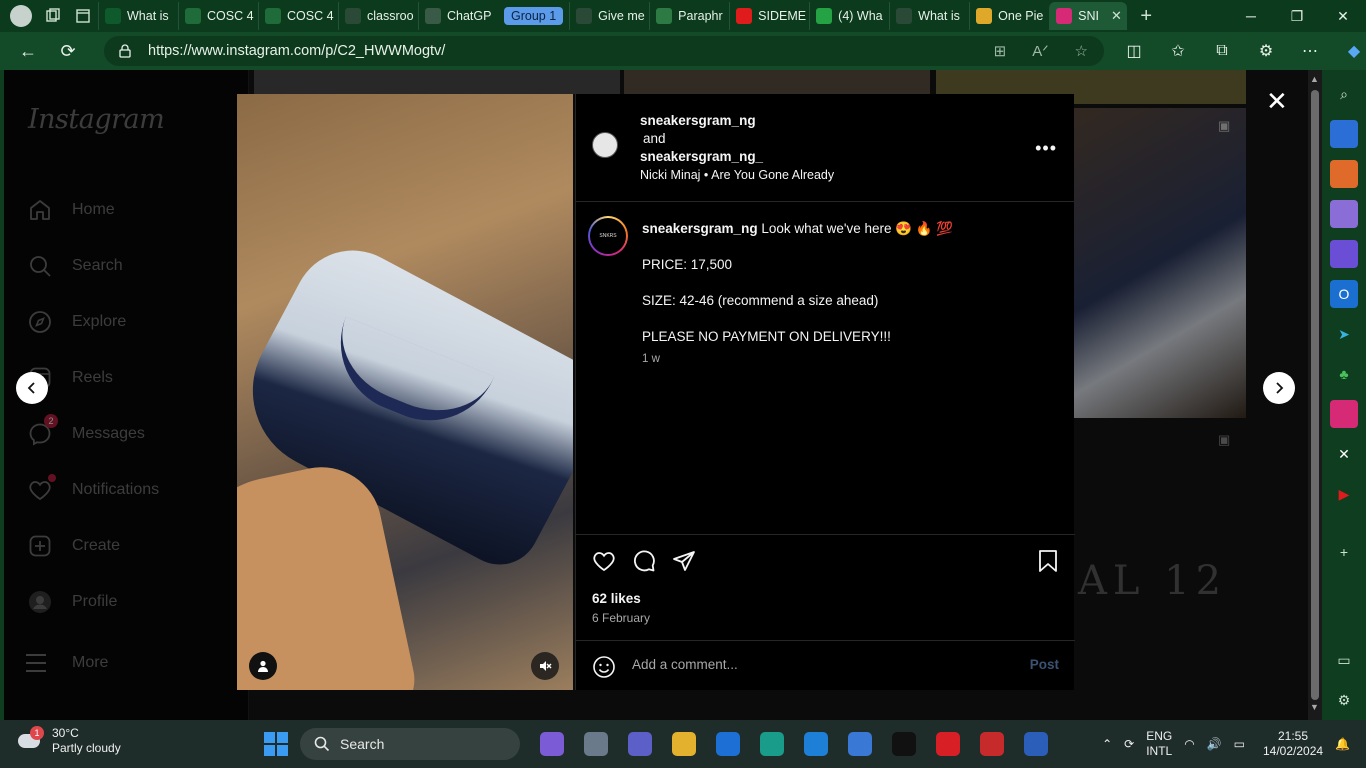  Describe the element at coordinates (410, 744) in the screenshot. I see `taskbar-search: Search` at that location.